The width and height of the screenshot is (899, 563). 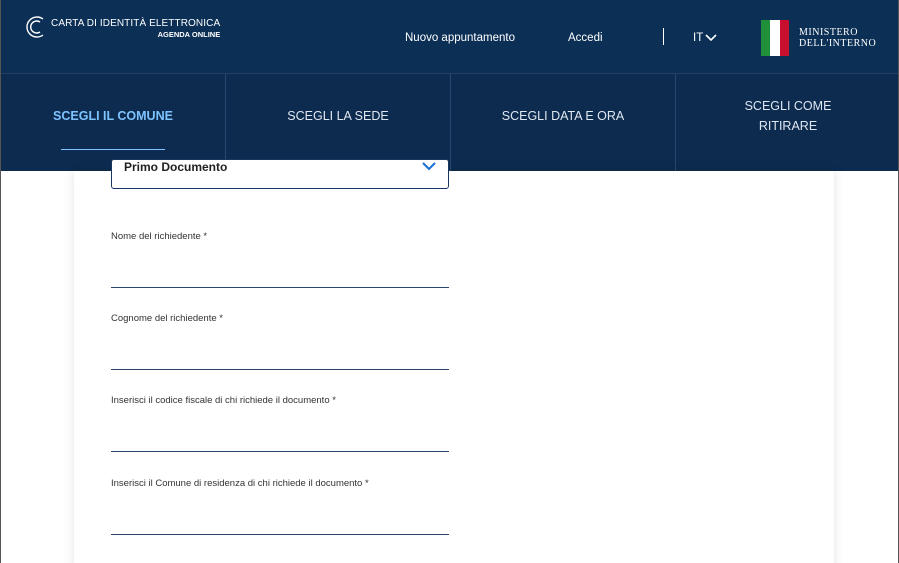 What do you see at coordinates (788, 115) in the screenshot?
I see `step-label: SCEGLI COME RITIRARE` at bounding box center [788, 115].